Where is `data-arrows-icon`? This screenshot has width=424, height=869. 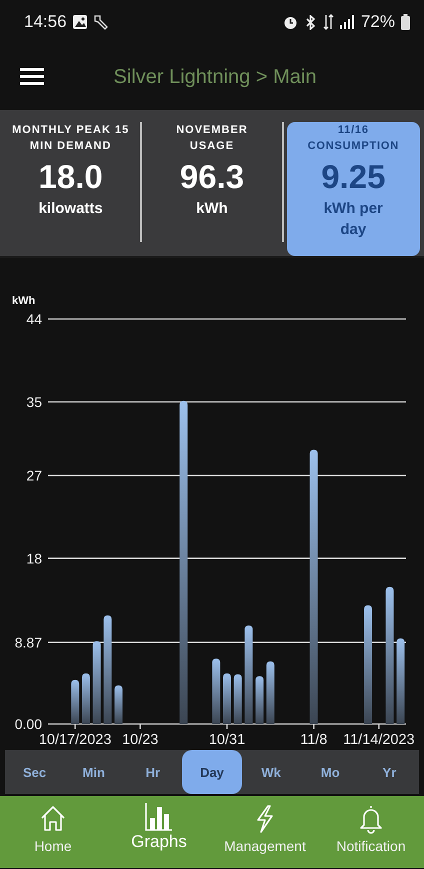 data-arrows-icon is located at coordinates (328, 22).